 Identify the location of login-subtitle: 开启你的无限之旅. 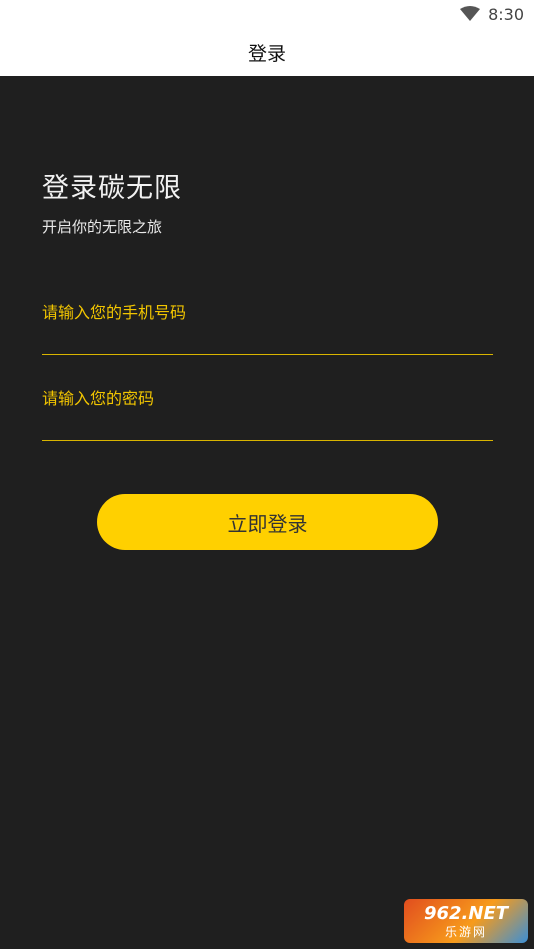
(102, 227).